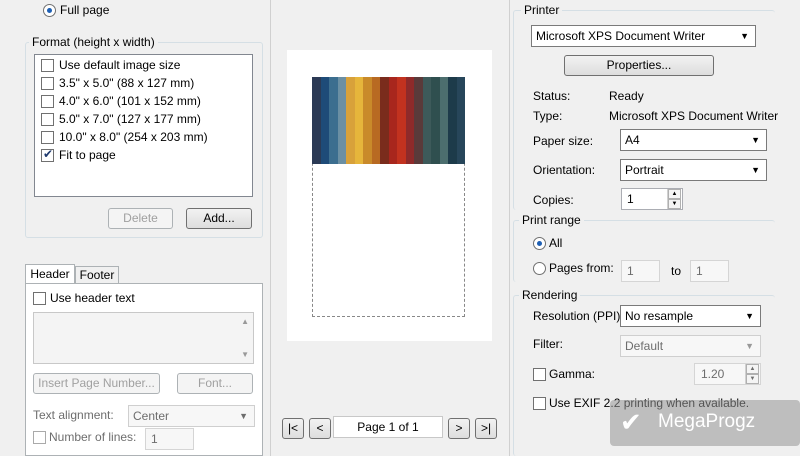 The height and width of the screenshot is (456, 800). I want to click on resolution-value: No resample, so click(659, 316).